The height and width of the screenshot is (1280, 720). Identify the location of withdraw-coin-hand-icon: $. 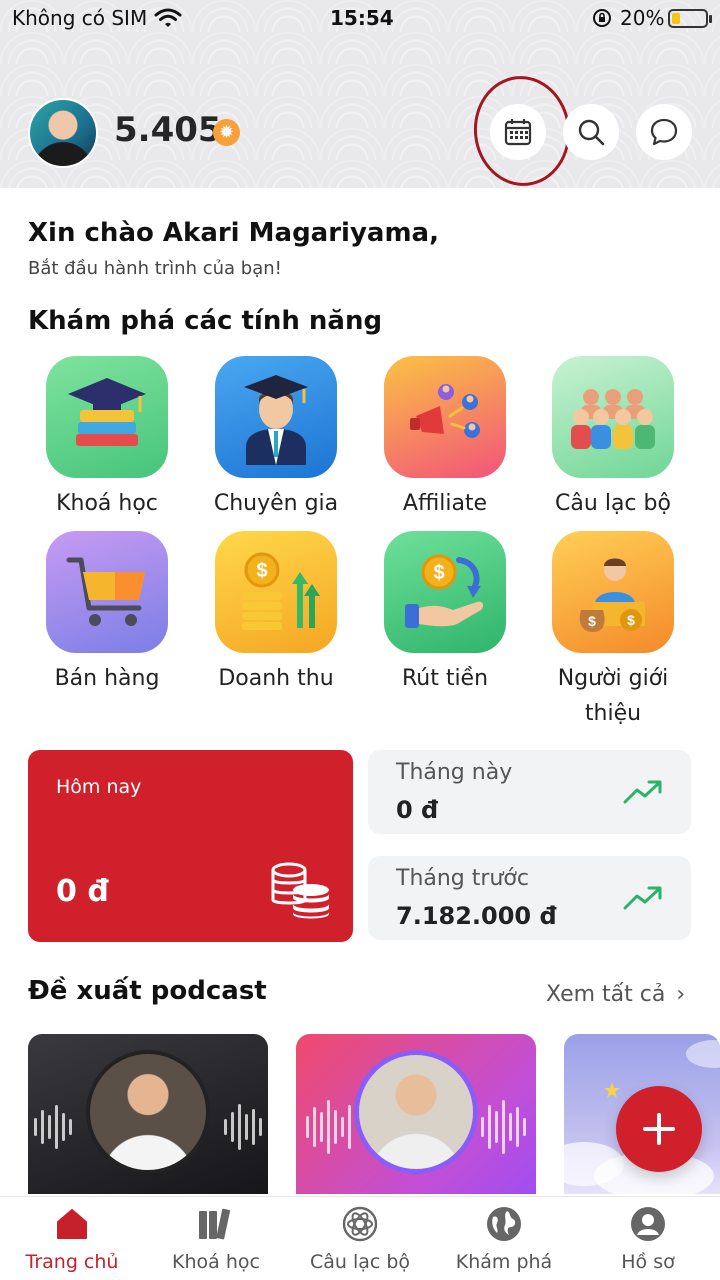
(445, 592).